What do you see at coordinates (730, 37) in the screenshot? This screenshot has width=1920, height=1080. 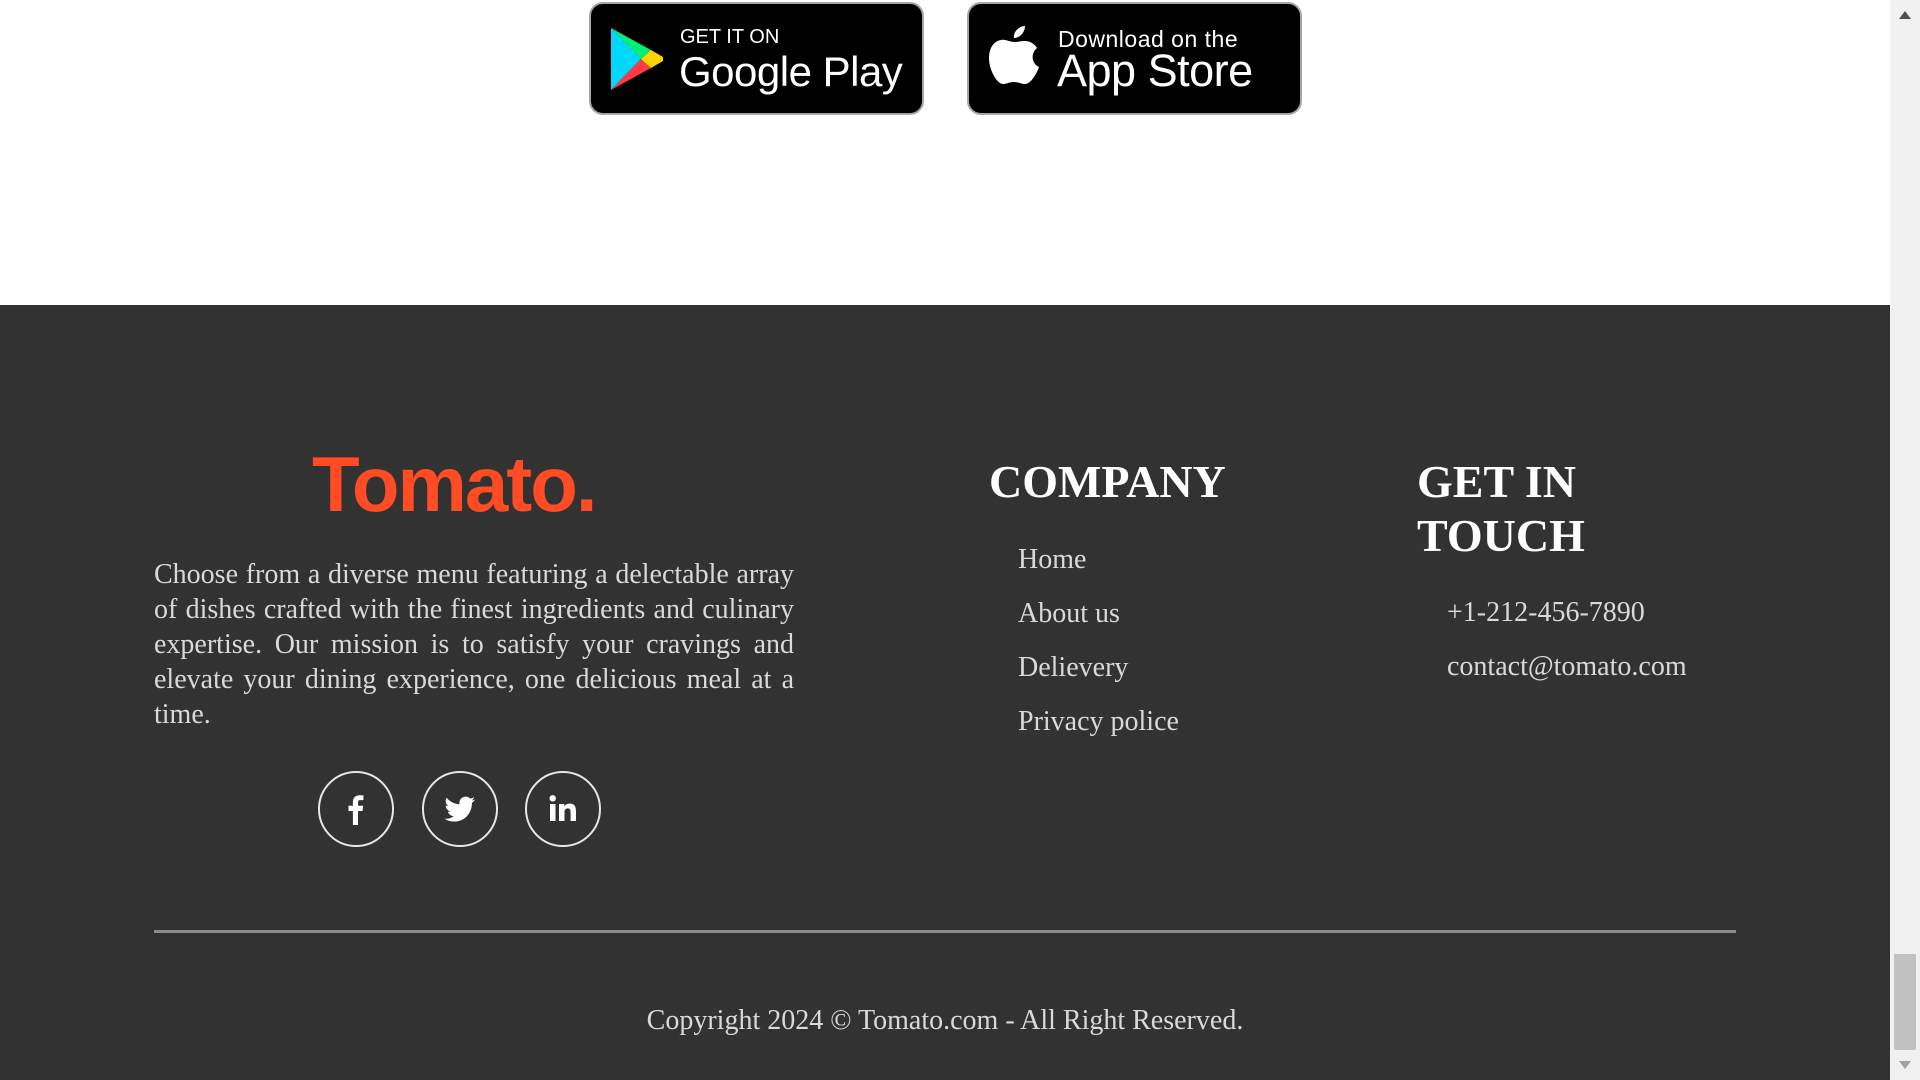 I see `google-play-small-text: GET IT ON` at bounding box center [730, 37].